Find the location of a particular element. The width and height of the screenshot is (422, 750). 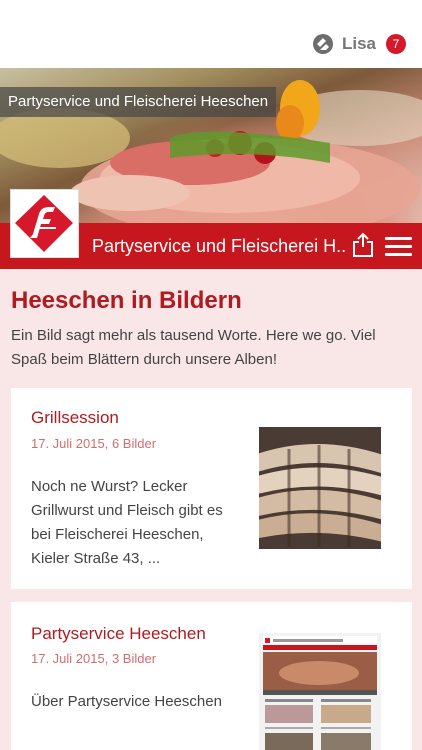

page-title: Heeschen in Bildern is located at coordinates (126, 300).